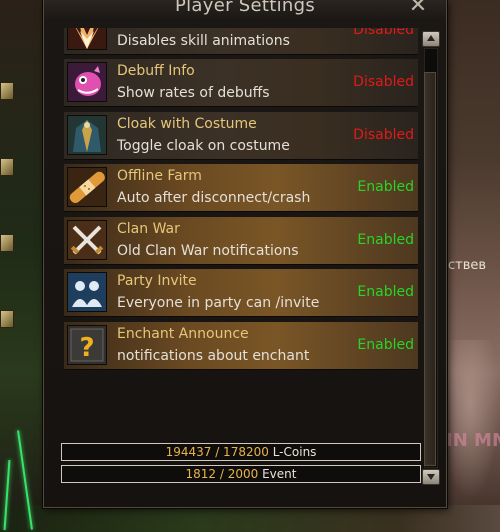 The height and width of the screenshot is (532, 500). I want to click on background-text: ствев, so click(467, 265).